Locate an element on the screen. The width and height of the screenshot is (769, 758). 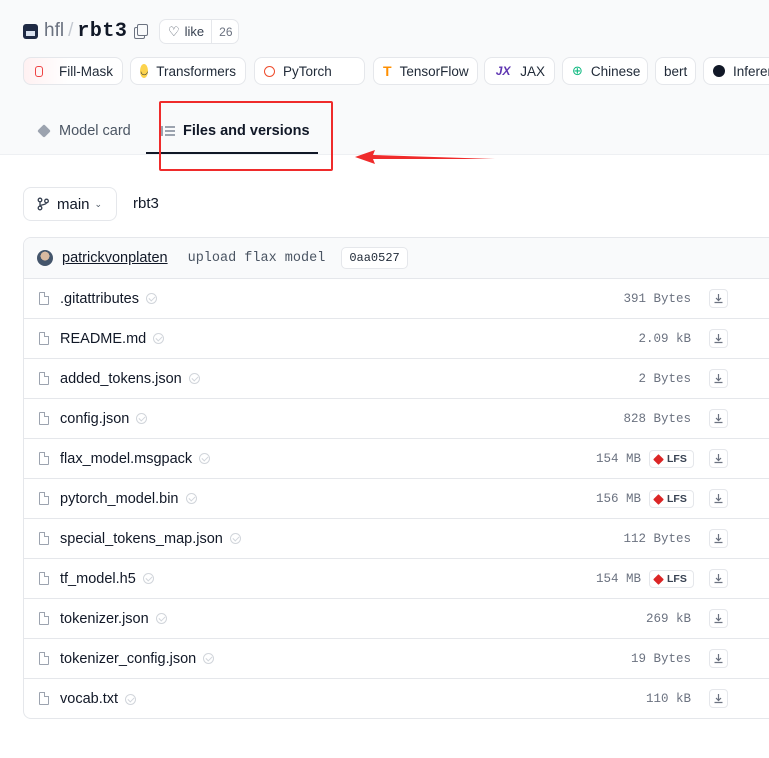
tag-bert: bert is located at coordinates (675, 71).